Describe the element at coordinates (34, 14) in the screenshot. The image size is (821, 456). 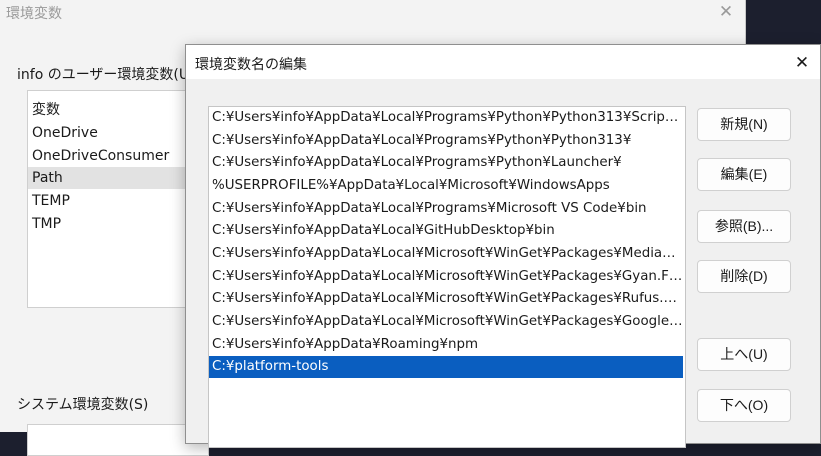
I see `window-title: 環境変数` at that location.